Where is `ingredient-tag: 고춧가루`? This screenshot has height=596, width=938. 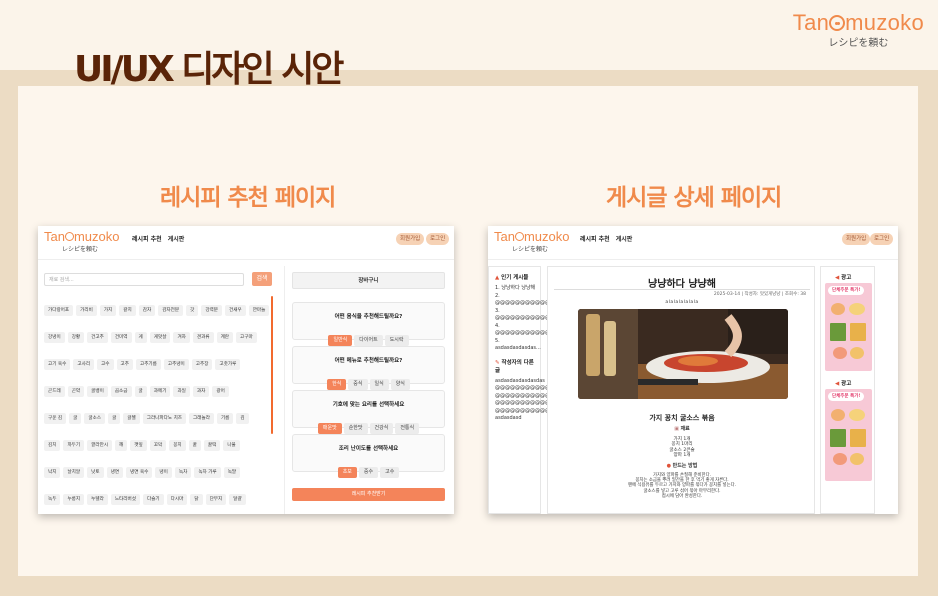
ingredient-tag: 고춧가루 is located at coordinates (228, 364).